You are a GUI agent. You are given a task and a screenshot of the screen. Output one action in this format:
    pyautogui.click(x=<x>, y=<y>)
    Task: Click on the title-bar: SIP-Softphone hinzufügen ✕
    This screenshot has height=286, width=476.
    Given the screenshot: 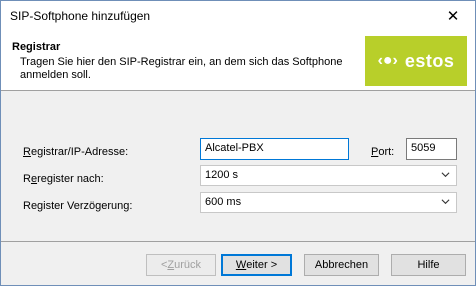 What is the action you would take?
    pyautogui.click(x=238, y=16)
    